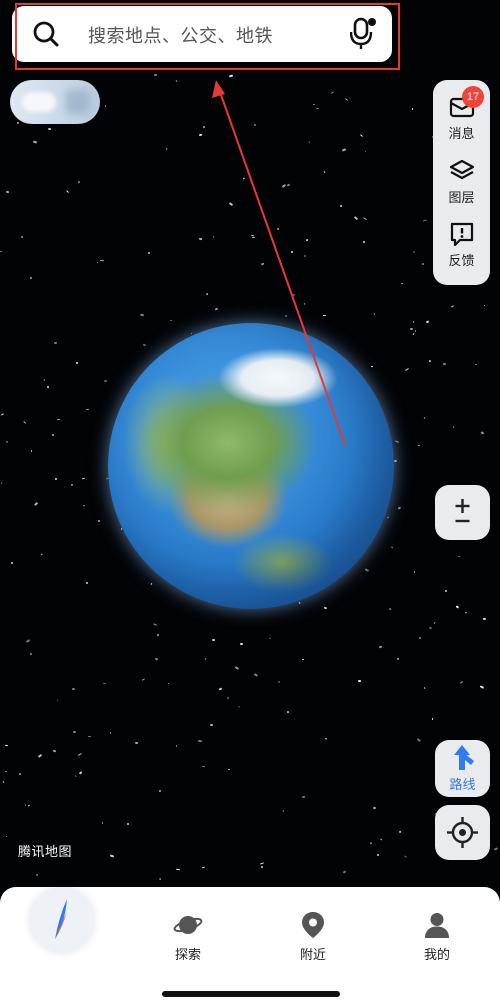 The height and width of the screenshot is (1008, 500). What do you see at coordinates (180, 35) in the screenshot?
I see `search-input: 搜索地点、公交、地铁` at bounding box center [180, 35].